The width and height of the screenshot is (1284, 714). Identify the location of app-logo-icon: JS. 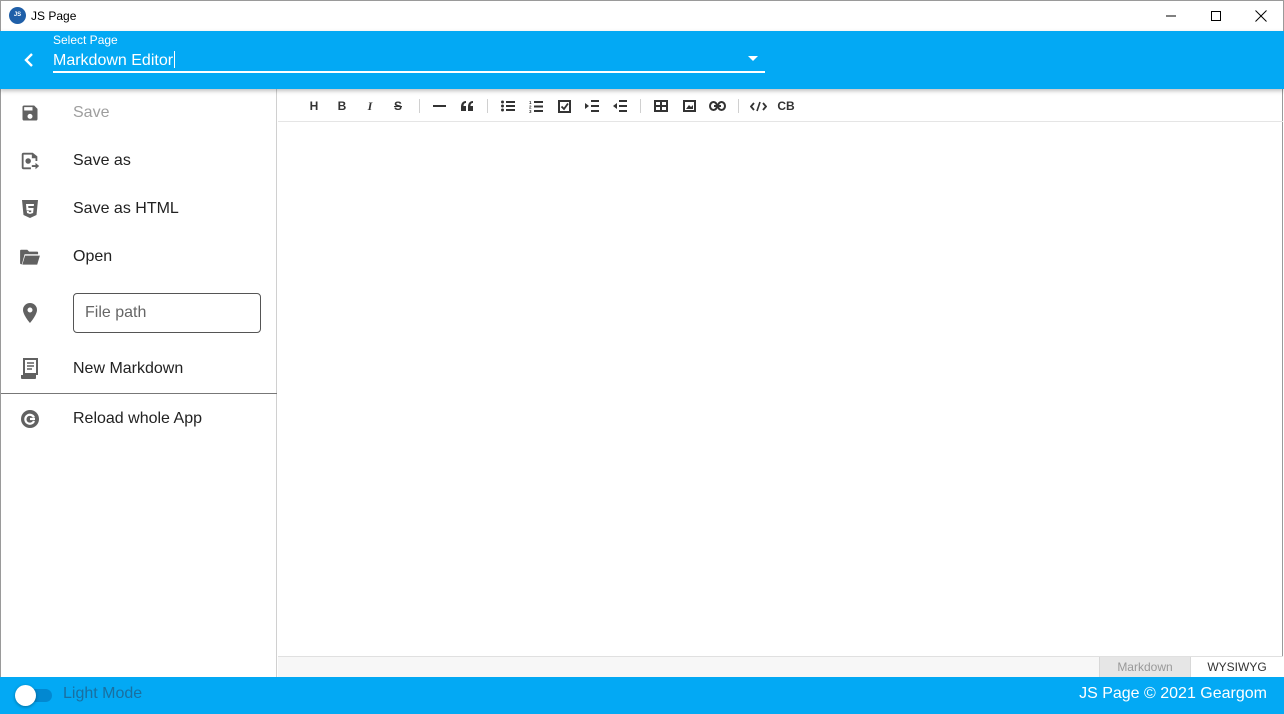
(17, 15).